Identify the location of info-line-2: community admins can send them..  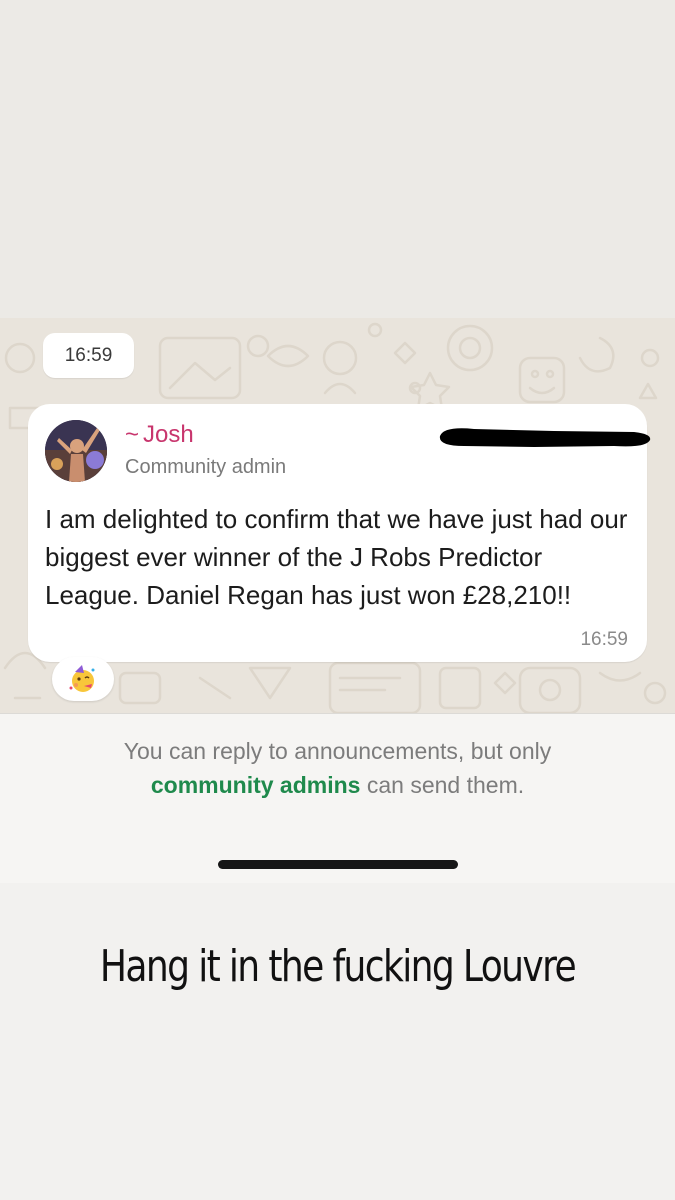
(337, 785).